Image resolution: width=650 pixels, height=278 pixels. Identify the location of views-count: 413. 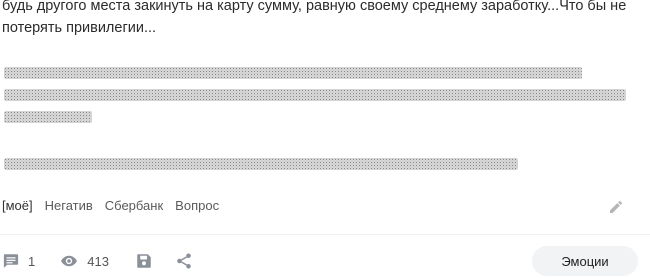
(98, 261).